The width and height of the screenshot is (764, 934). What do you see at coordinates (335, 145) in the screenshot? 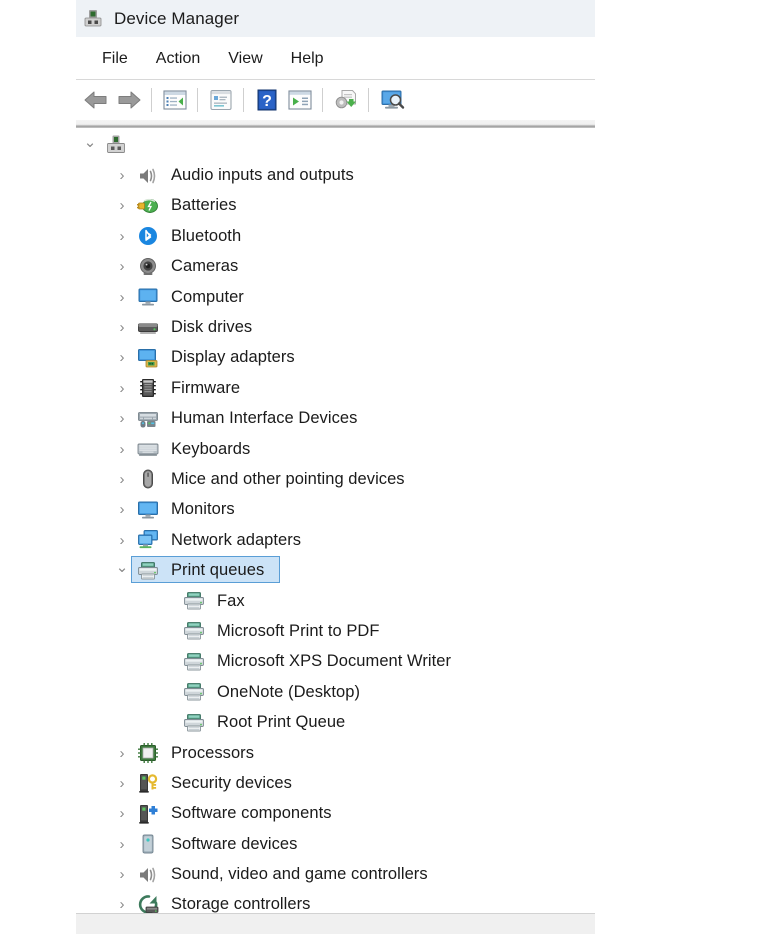
I see `tree-root-node` at bounding box center [335, 145].